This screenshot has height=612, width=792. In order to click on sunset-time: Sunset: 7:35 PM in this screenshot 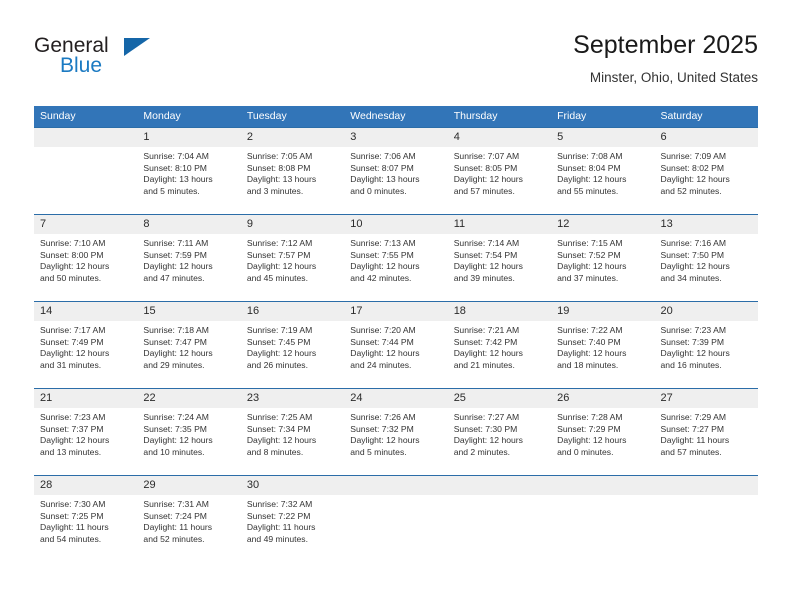, I will do `click(175, 428)`.